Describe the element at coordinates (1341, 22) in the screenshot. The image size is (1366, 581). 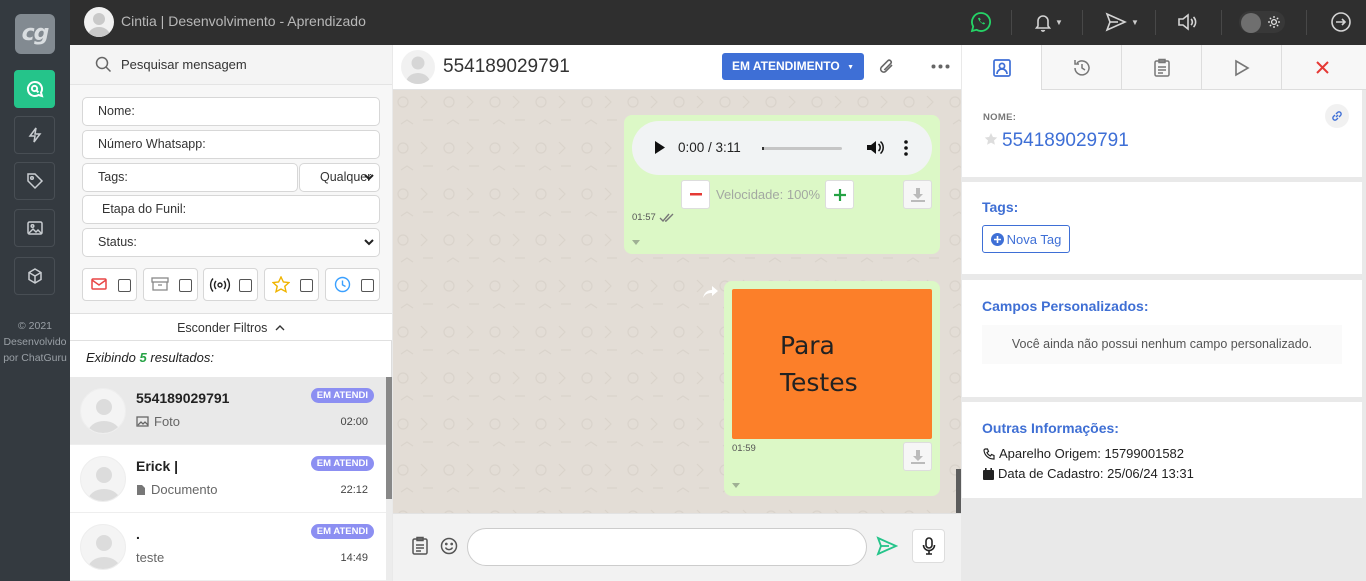
I see `logout-icon` at that location.